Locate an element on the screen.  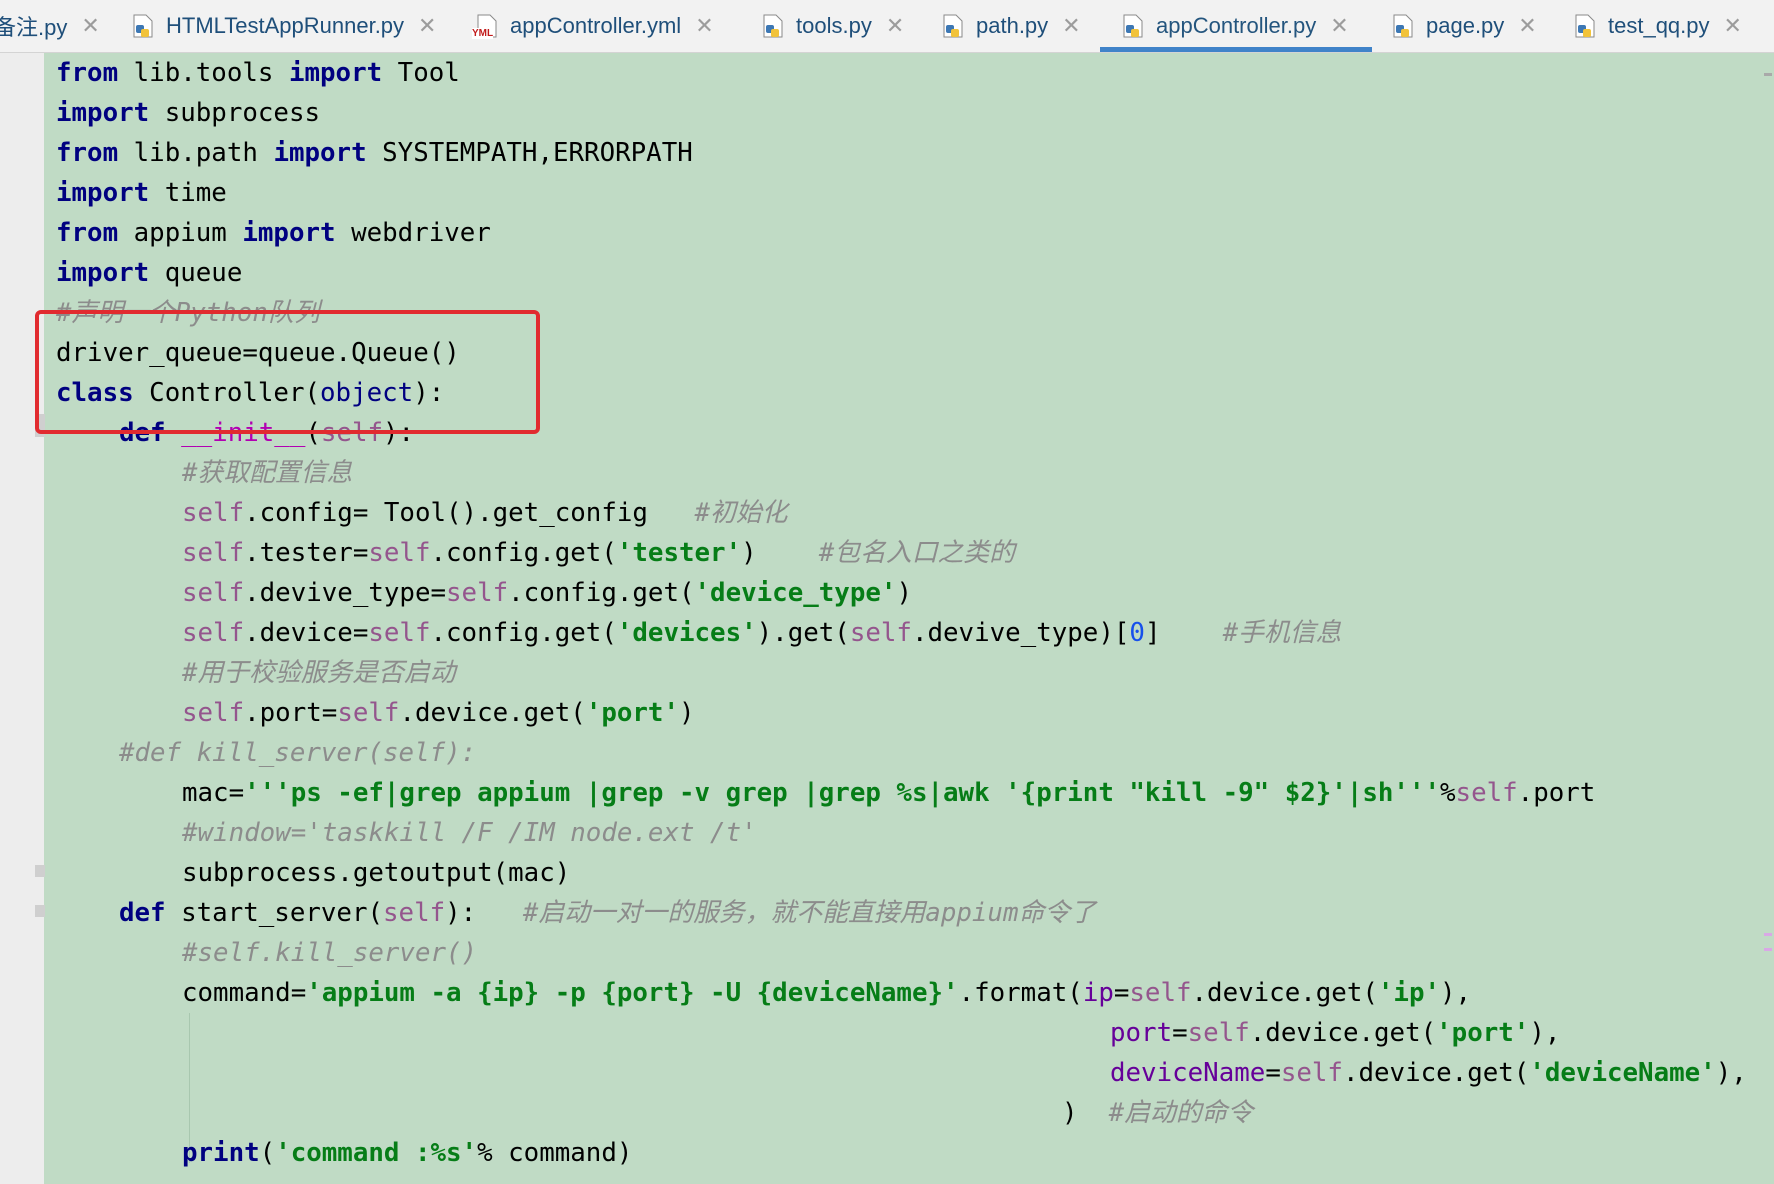
tab-label: 备注.py is located at coordinates (34, 27).